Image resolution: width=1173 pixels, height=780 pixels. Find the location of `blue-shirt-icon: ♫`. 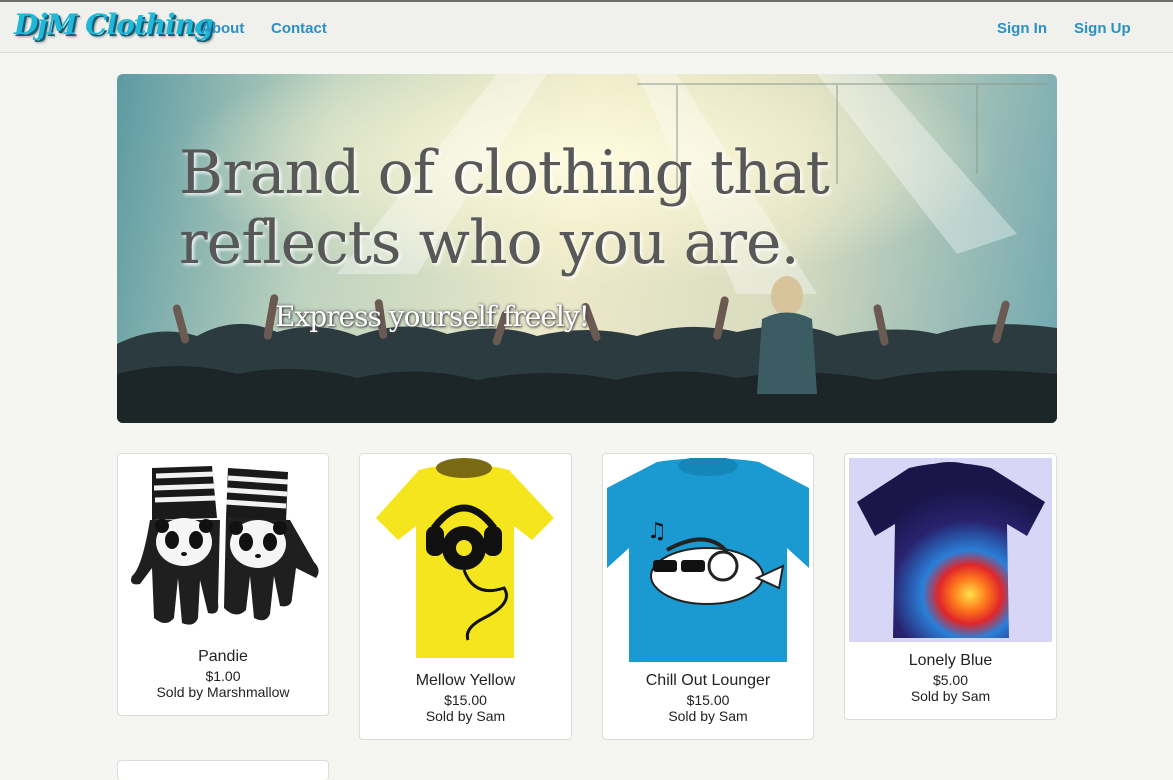

blue-shirt-icon: ♫ is located at coordinates (708, 560).